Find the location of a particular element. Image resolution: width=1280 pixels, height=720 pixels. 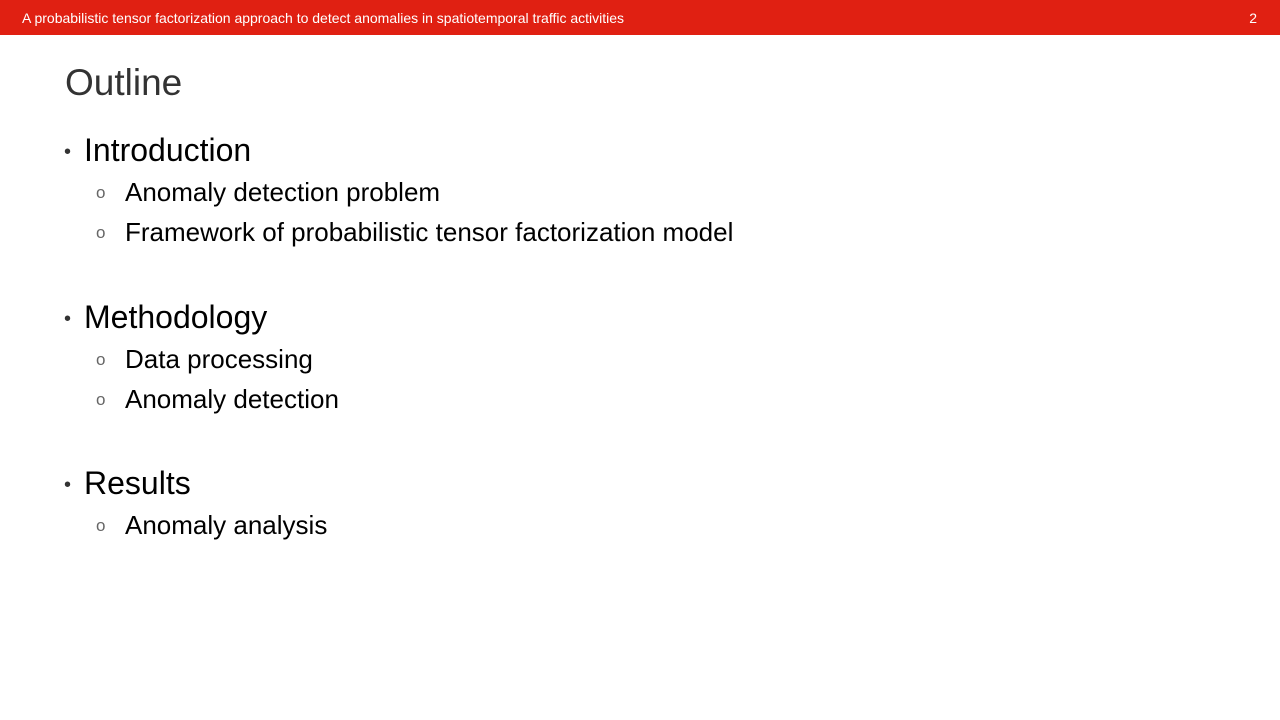

outline-subitem: o Anomaly detection is located at coordinates (640, 400).